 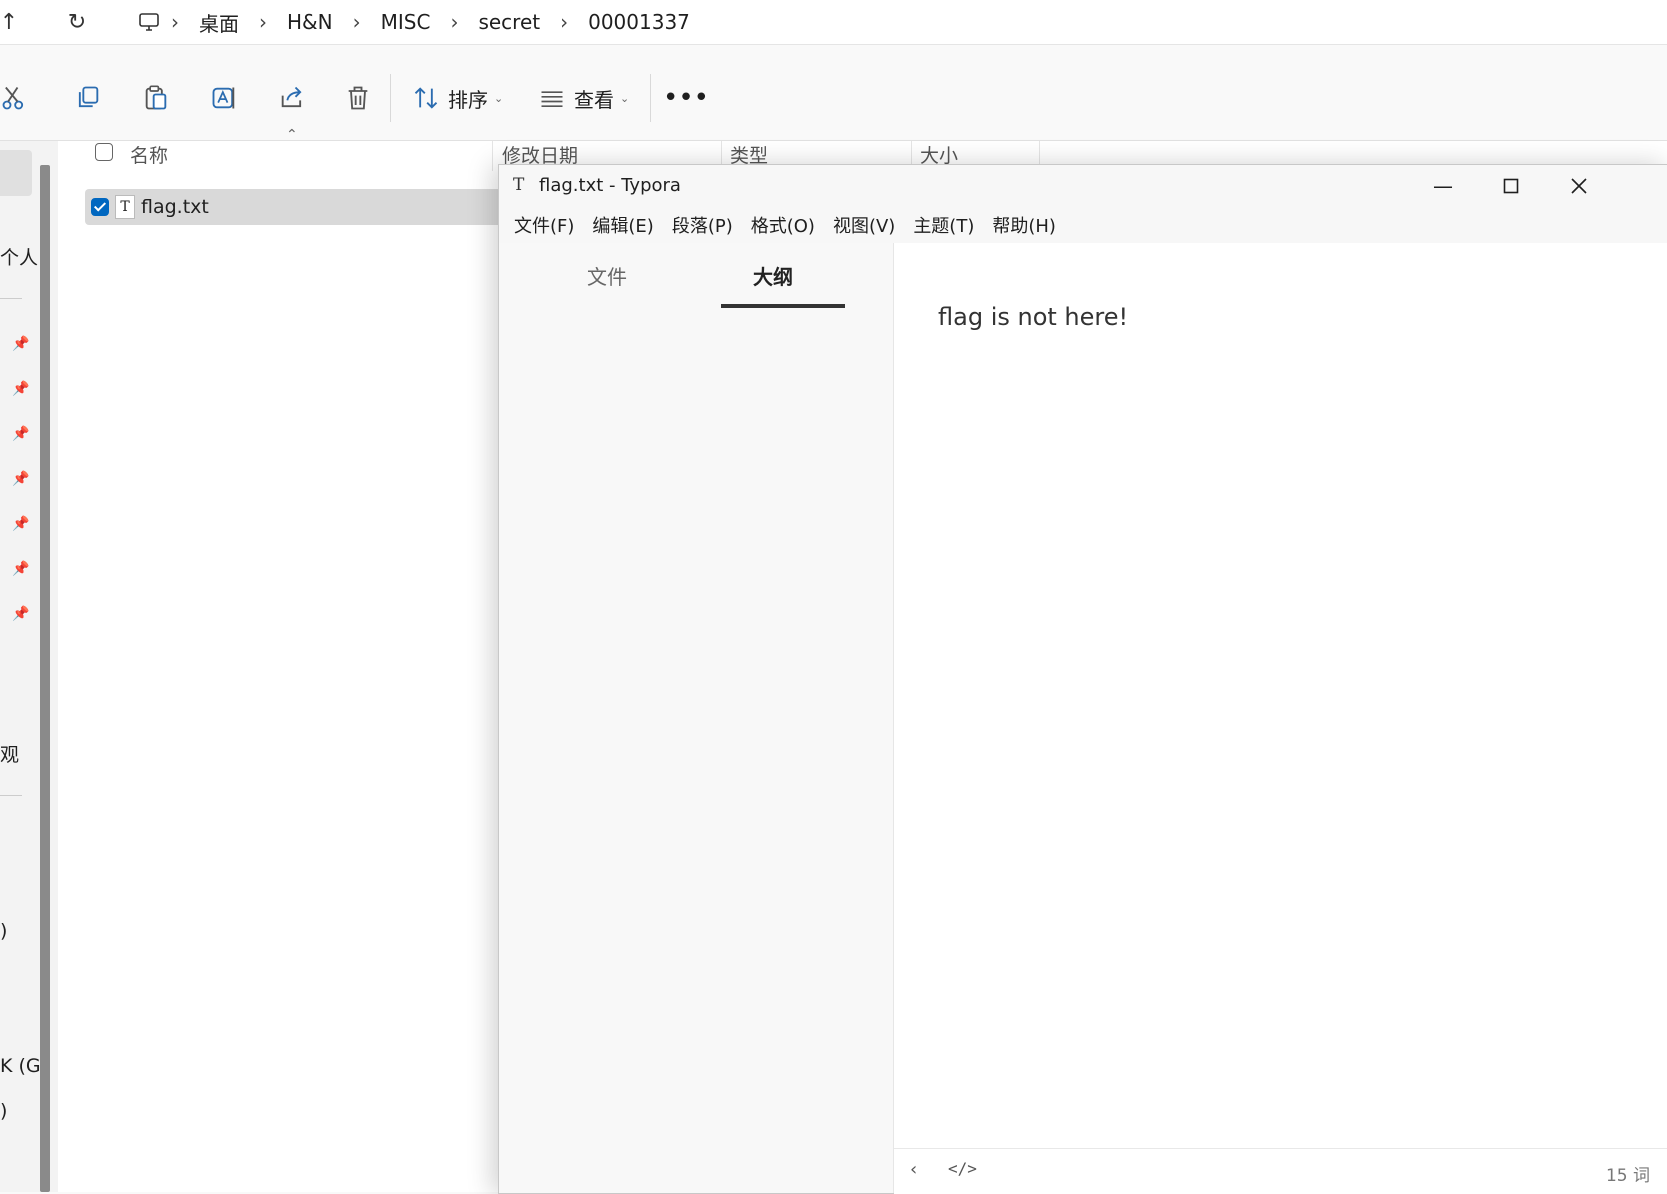 I want to click on minimize-icon: —, so click(x=1443, y=186).